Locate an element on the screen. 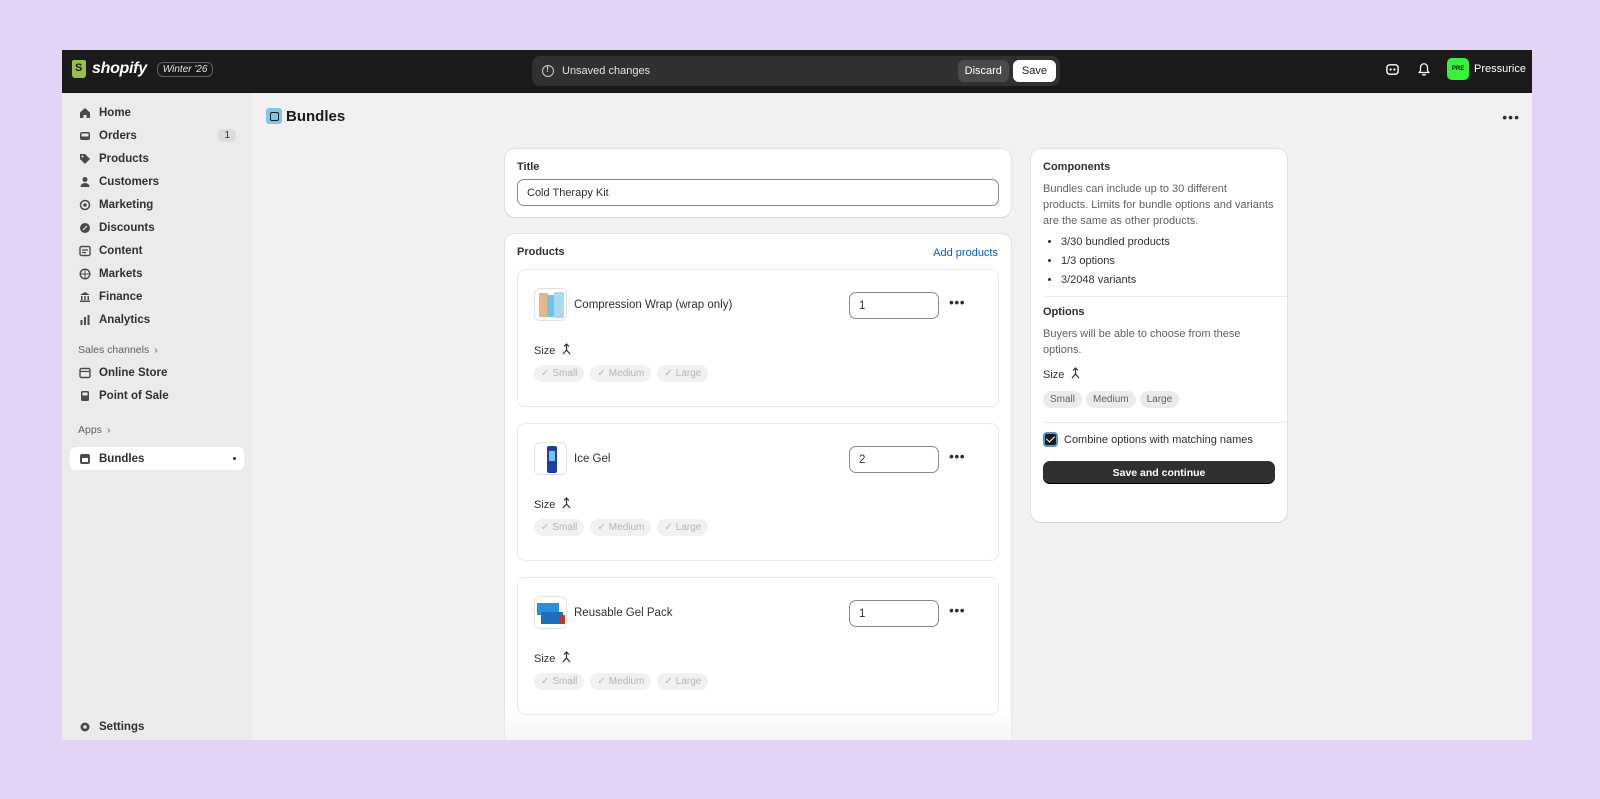  sidebar-item-products: Products is located at coordinates (157, 158).